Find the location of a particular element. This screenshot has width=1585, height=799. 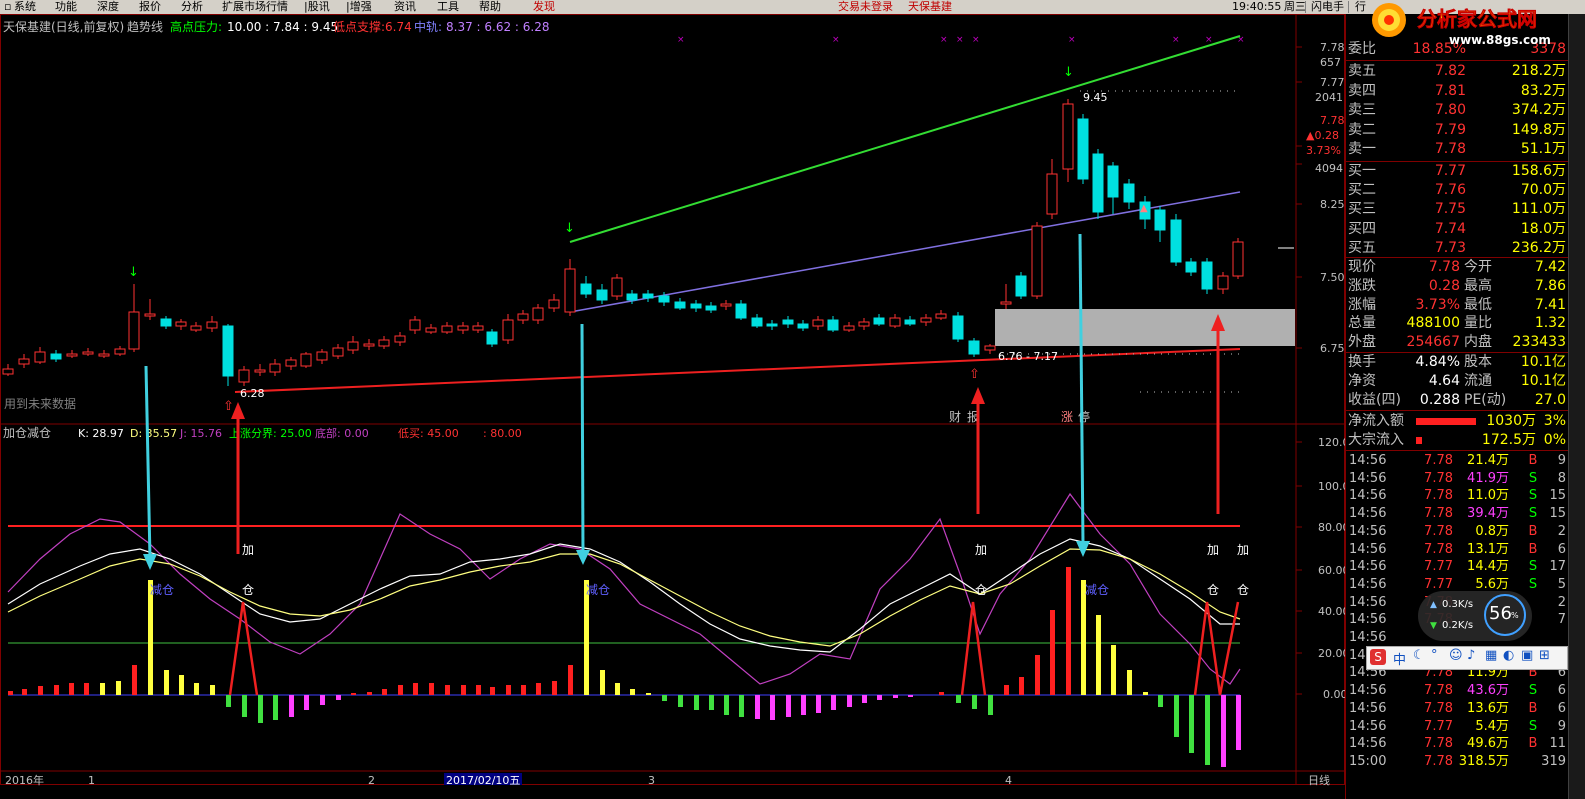

stat-row: 外盘 254667 内盘 233433 is located at coordinates (1457, 342).